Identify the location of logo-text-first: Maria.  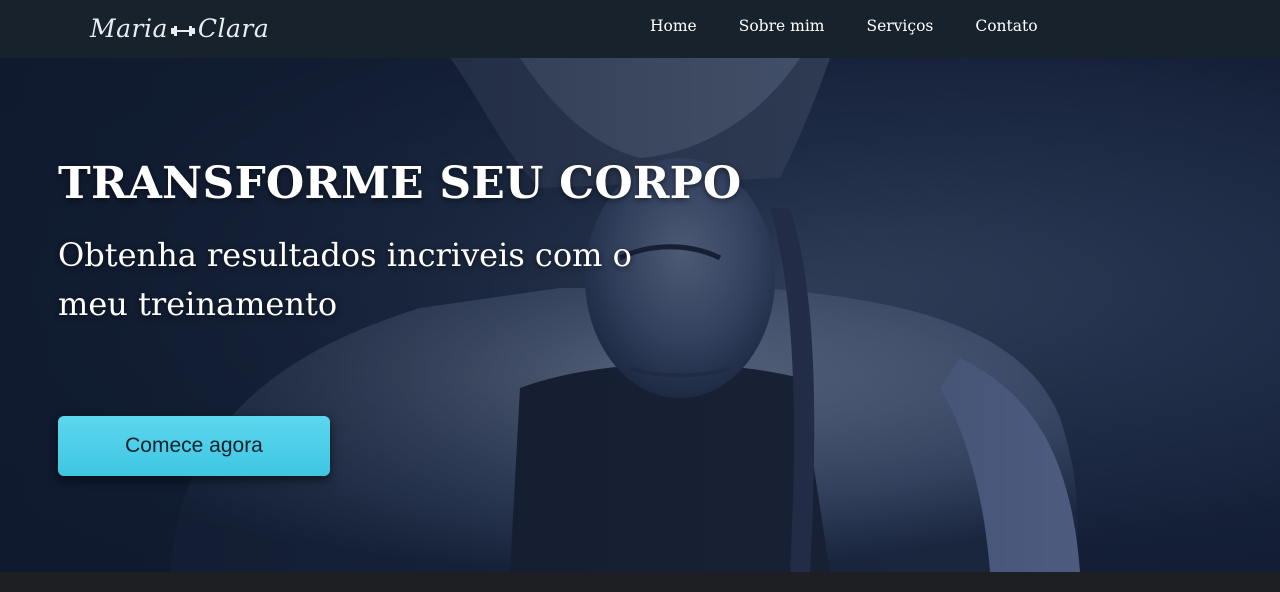
(129, 28).